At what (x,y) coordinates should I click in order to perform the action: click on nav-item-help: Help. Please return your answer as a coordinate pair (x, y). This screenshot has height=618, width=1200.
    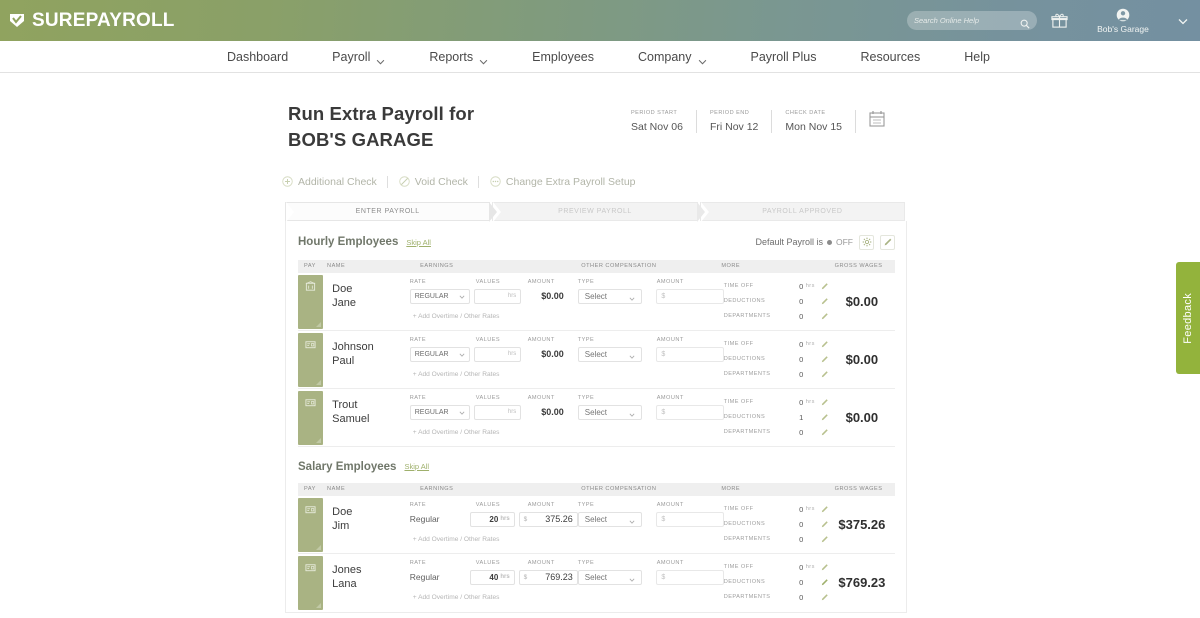
    Looking at the image, I should click on (977, 57).